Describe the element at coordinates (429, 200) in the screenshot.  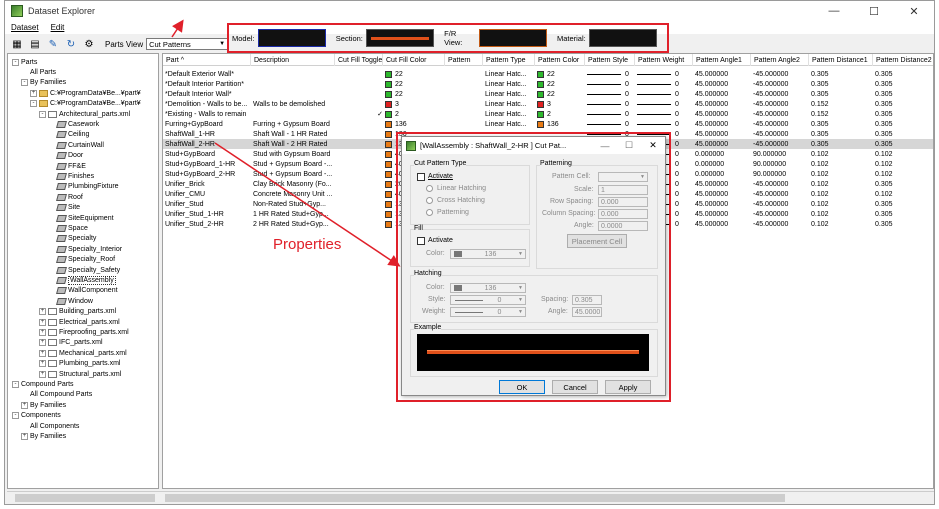
I see `cross-hatching-radio` at that location.